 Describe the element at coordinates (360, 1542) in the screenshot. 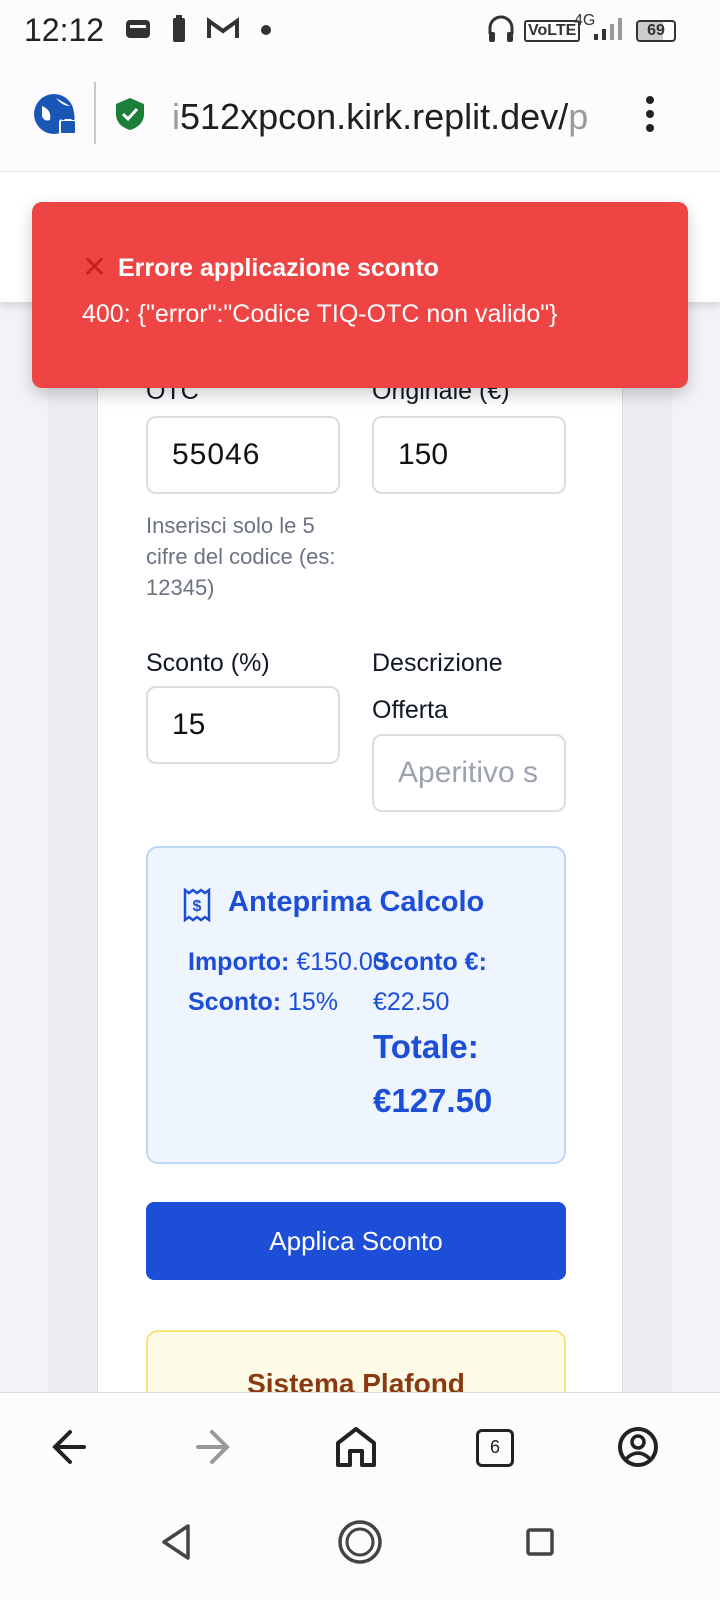

I see `system-home-icon` at that location.